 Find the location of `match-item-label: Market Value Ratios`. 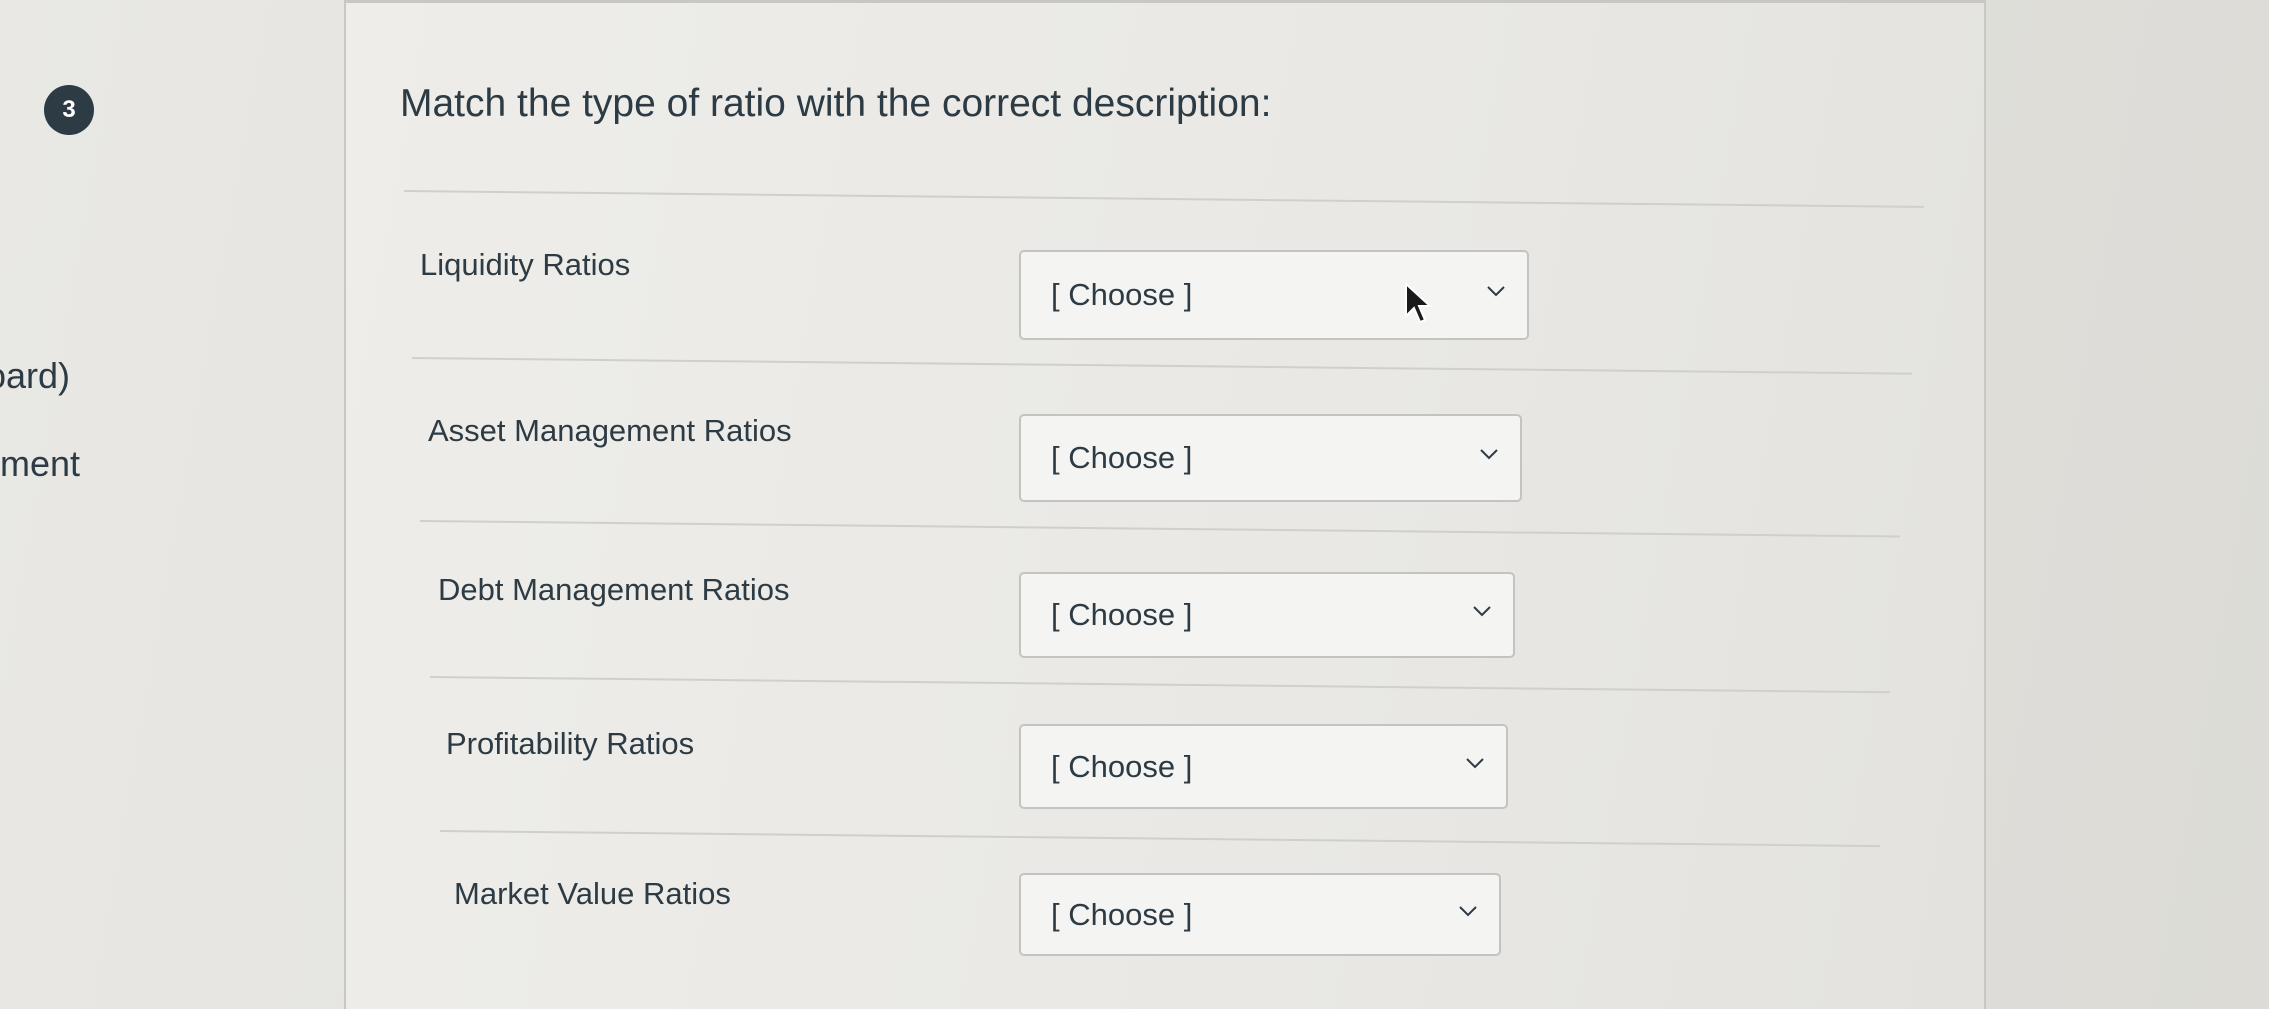

match-item-label: Market Value Ratios is located at coordinates (592, 893).